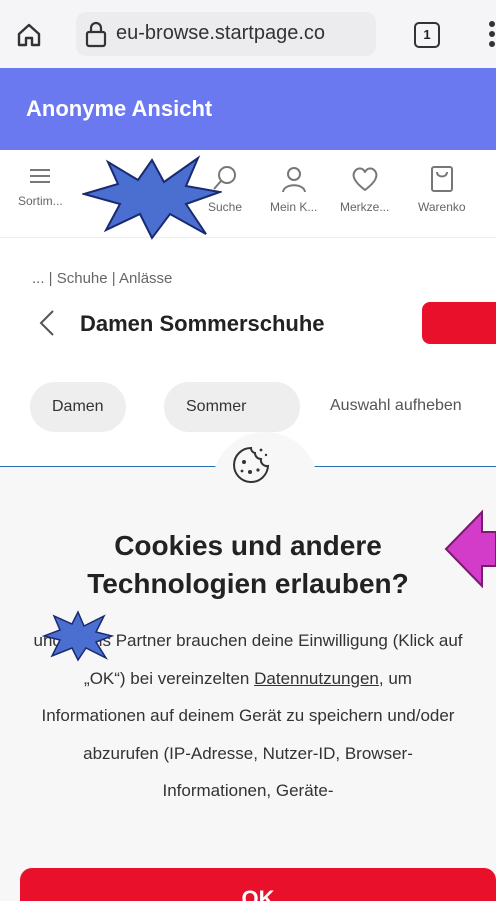  What do you see at coordinates (119, 108) in the screenshot?
I see `banner-title: Anonyme Ansicht` at bounding box center [119, 108].